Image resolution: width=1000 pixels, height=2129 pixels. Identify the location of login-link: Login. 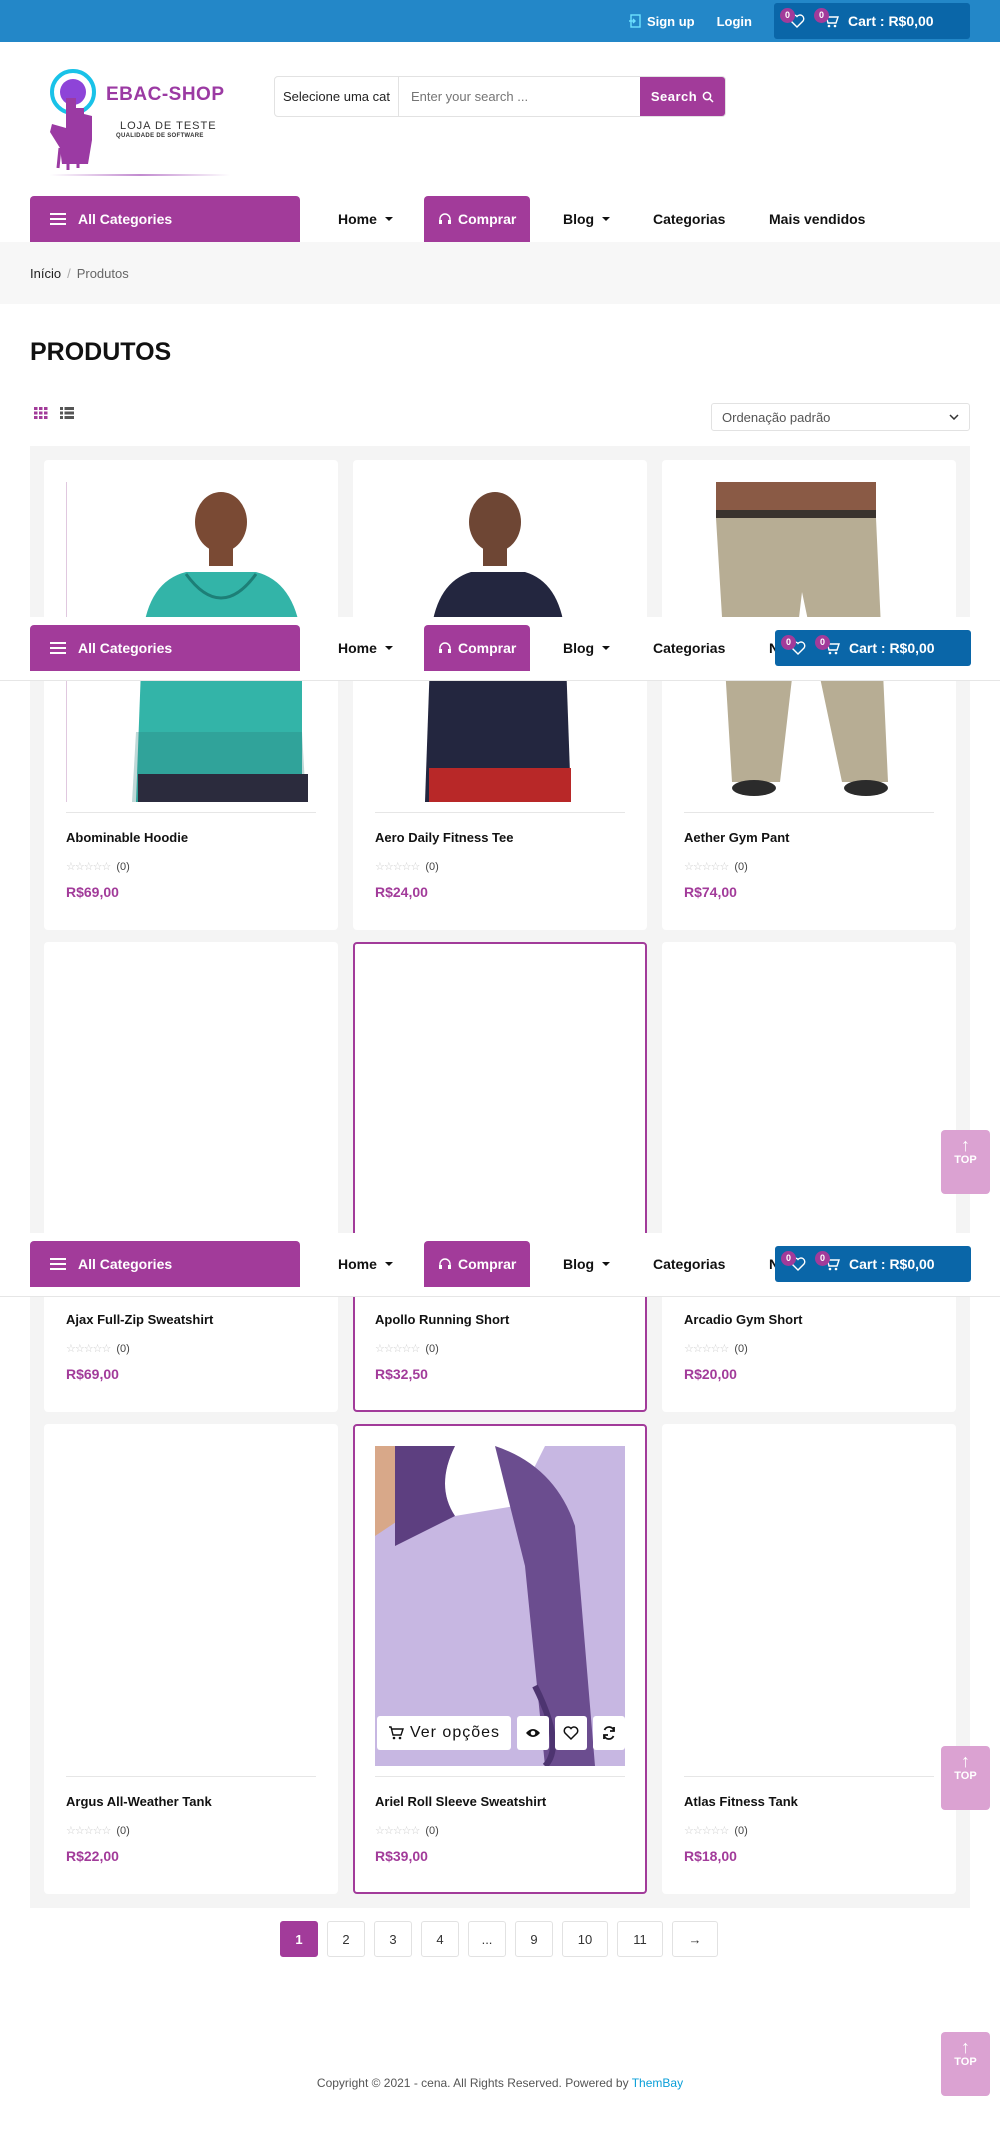
(734, 21).